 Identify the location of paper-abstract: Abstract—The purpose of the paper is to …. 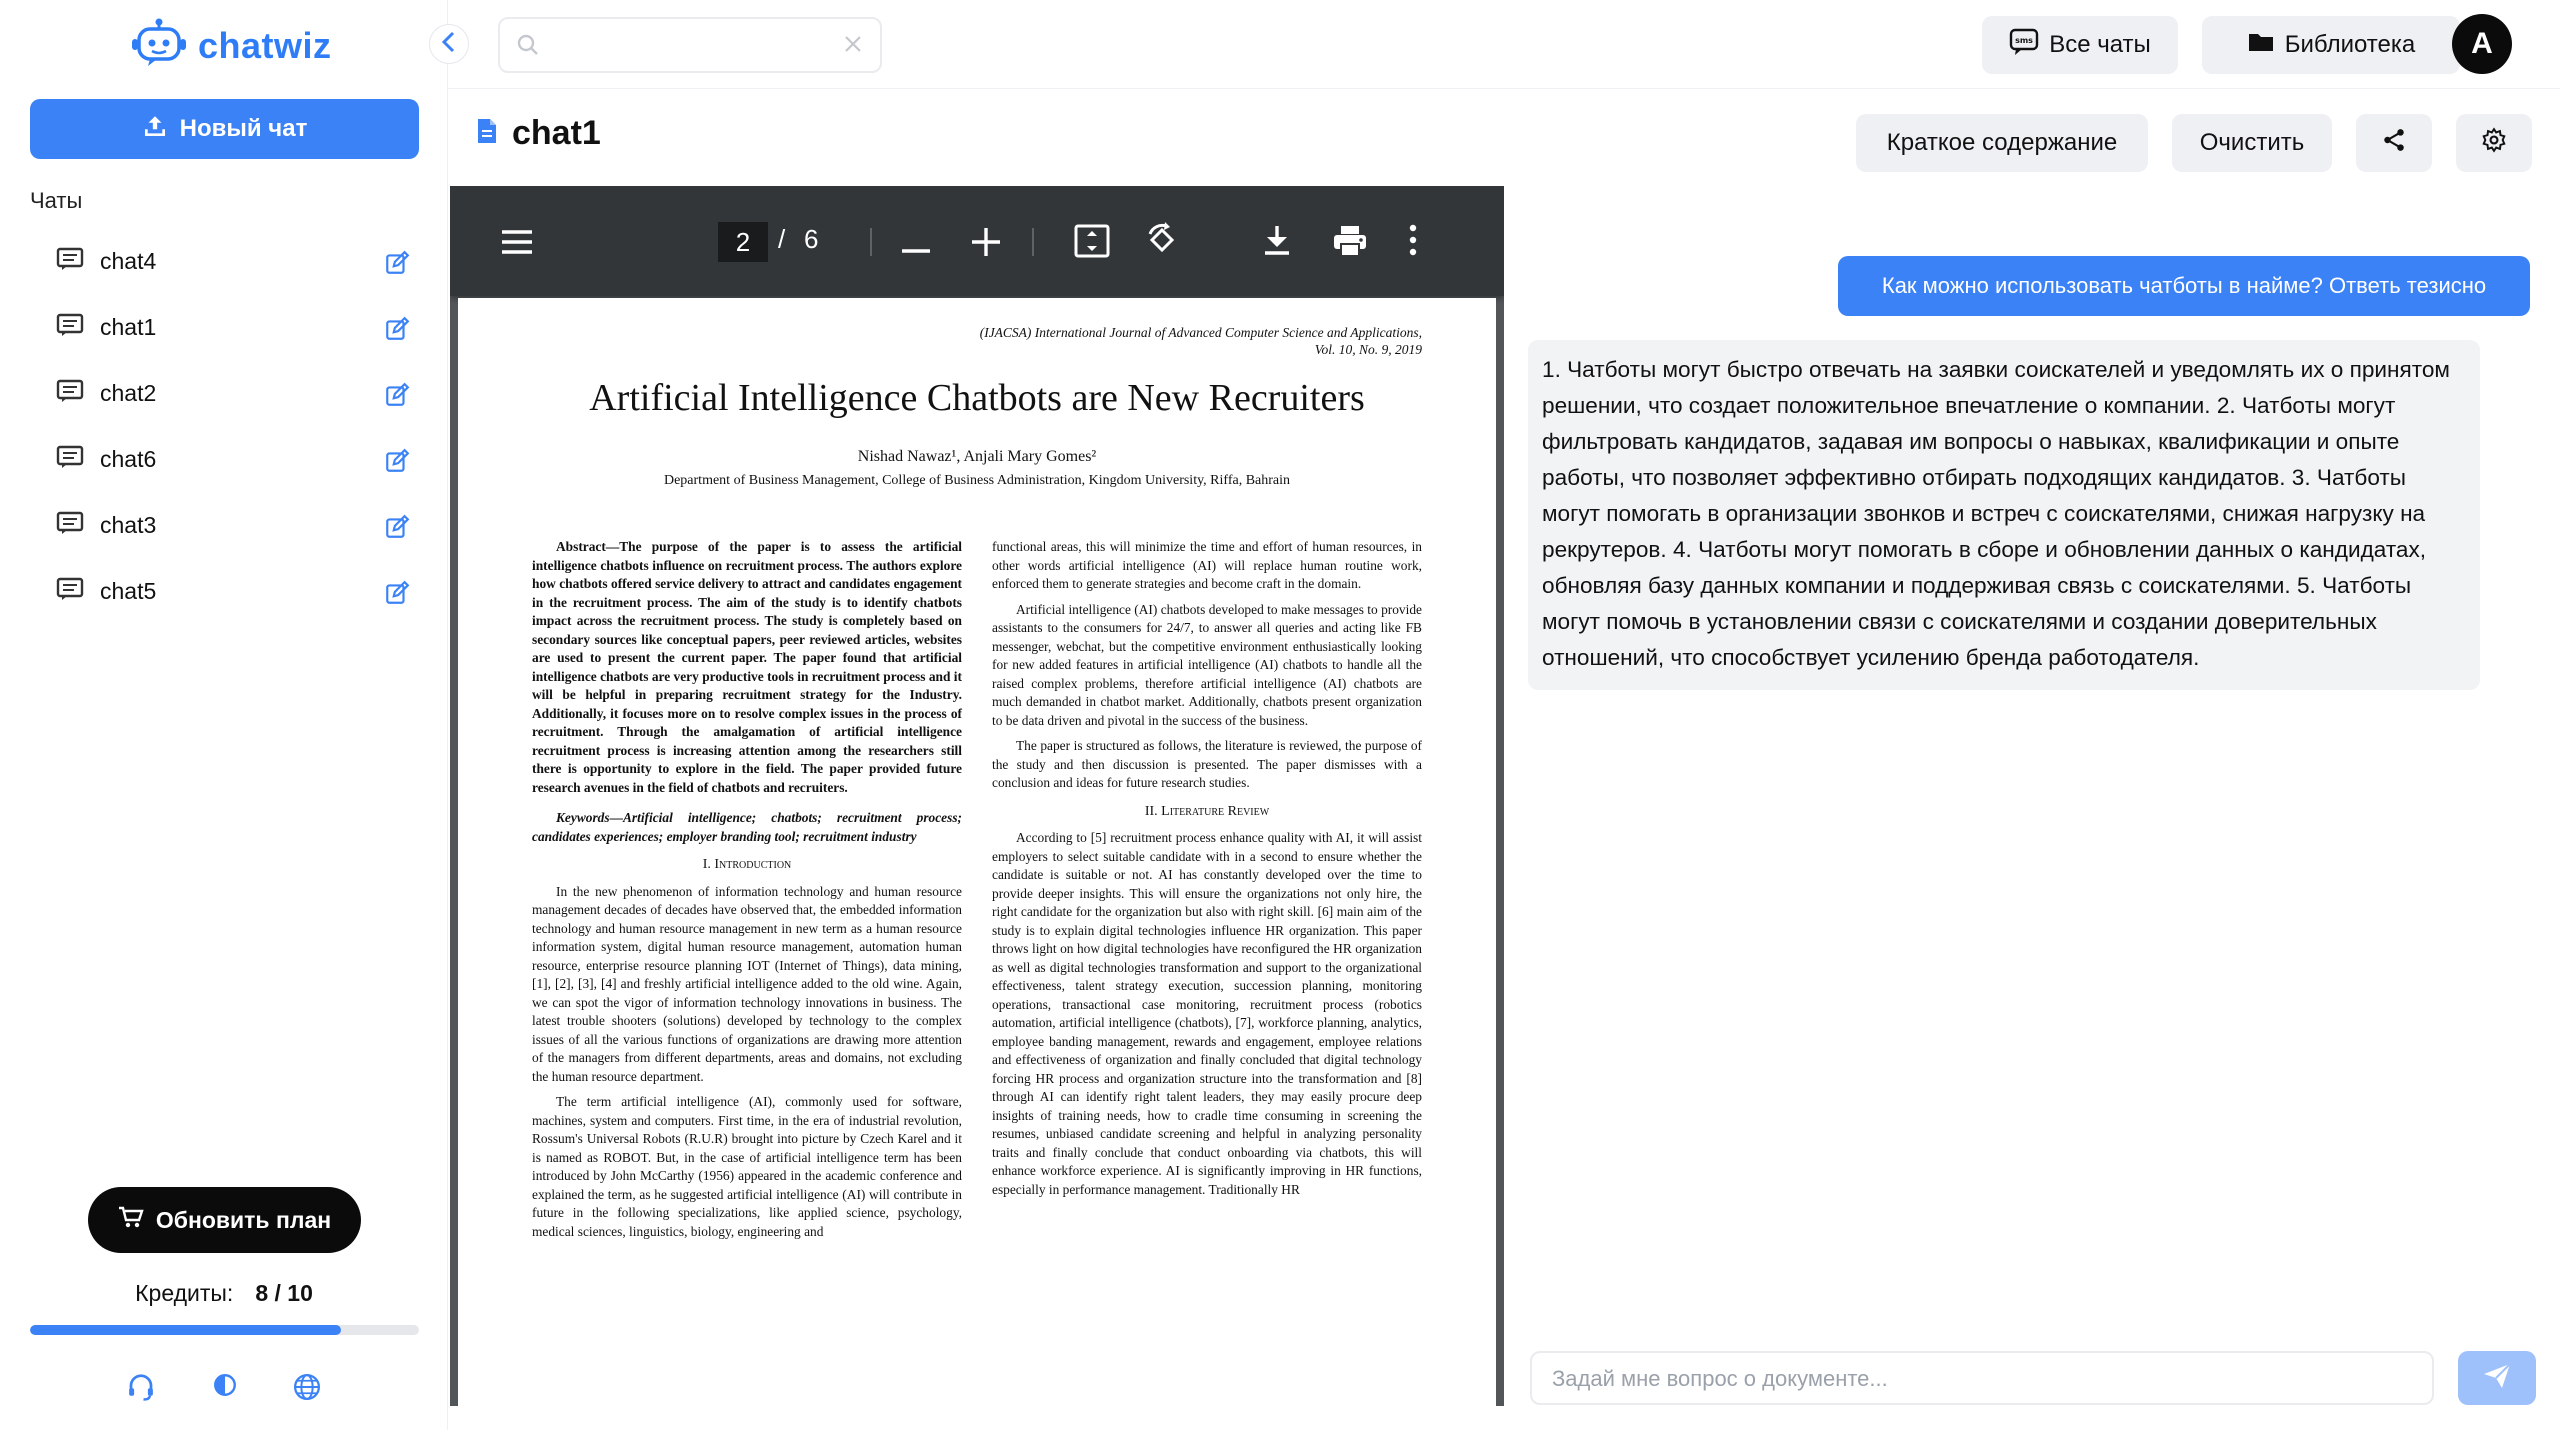
(747, 667).